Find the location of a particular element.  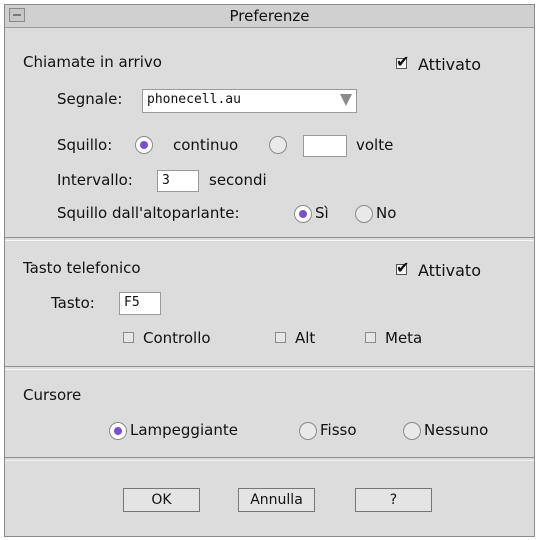

ok-button: OK is located at coordinates (161, 500).